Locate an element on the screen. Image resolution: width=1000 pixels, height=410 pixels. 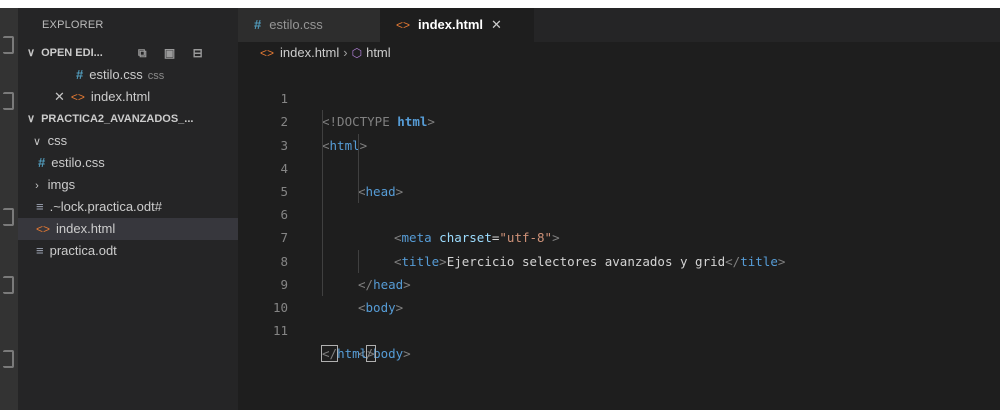
tree-item-lock-file: ≡ .~lock.practica.odt# is located at coordinates (128, 207).